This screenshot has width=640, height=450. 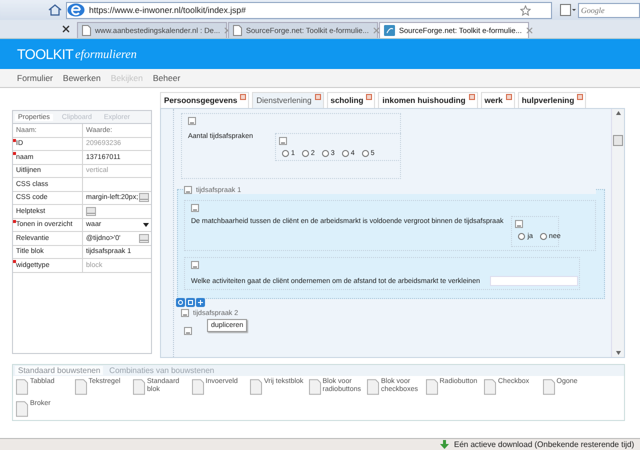 What do you see at coordinates (288, 100) in the screenshot?
I see `form-tab: Dienstverlening` at bounding box center [288, 100].